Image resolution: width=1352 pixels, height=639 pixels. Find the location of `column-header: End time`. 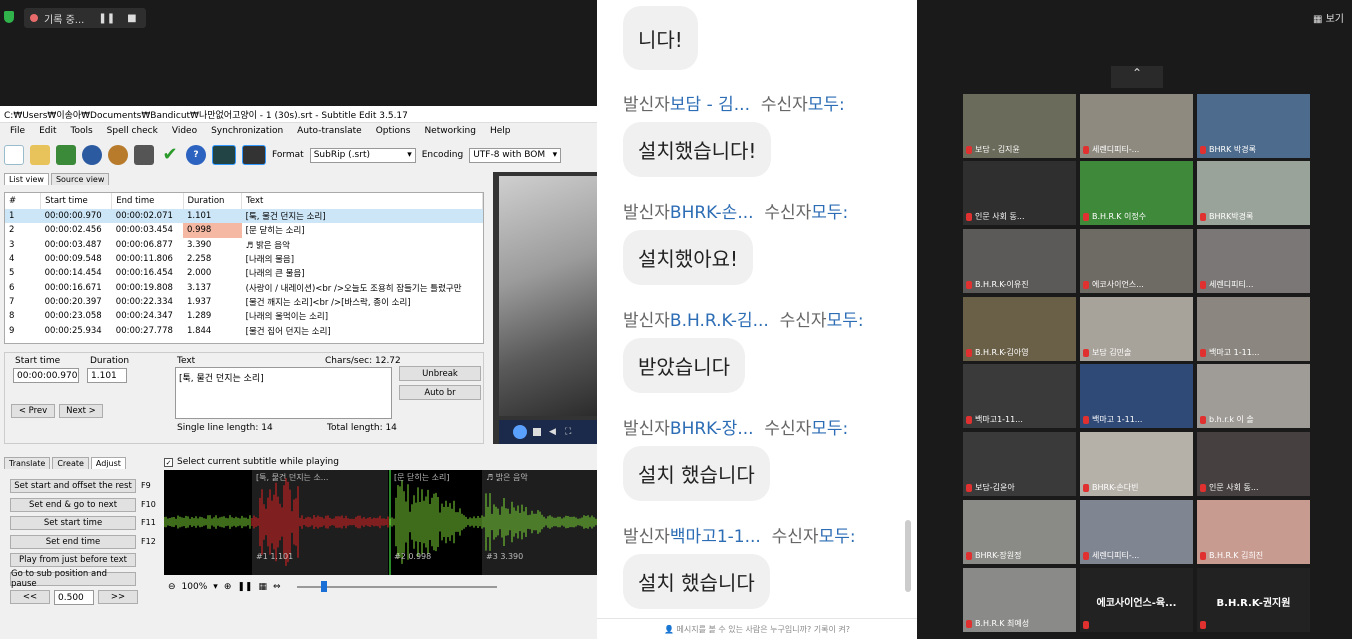

column-header: End time is located at coordinates (147, 201).